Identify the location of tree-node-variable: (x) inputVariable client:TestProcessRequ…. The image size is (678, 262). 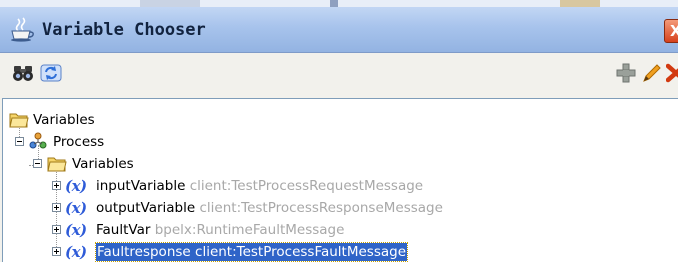
(263, 186).